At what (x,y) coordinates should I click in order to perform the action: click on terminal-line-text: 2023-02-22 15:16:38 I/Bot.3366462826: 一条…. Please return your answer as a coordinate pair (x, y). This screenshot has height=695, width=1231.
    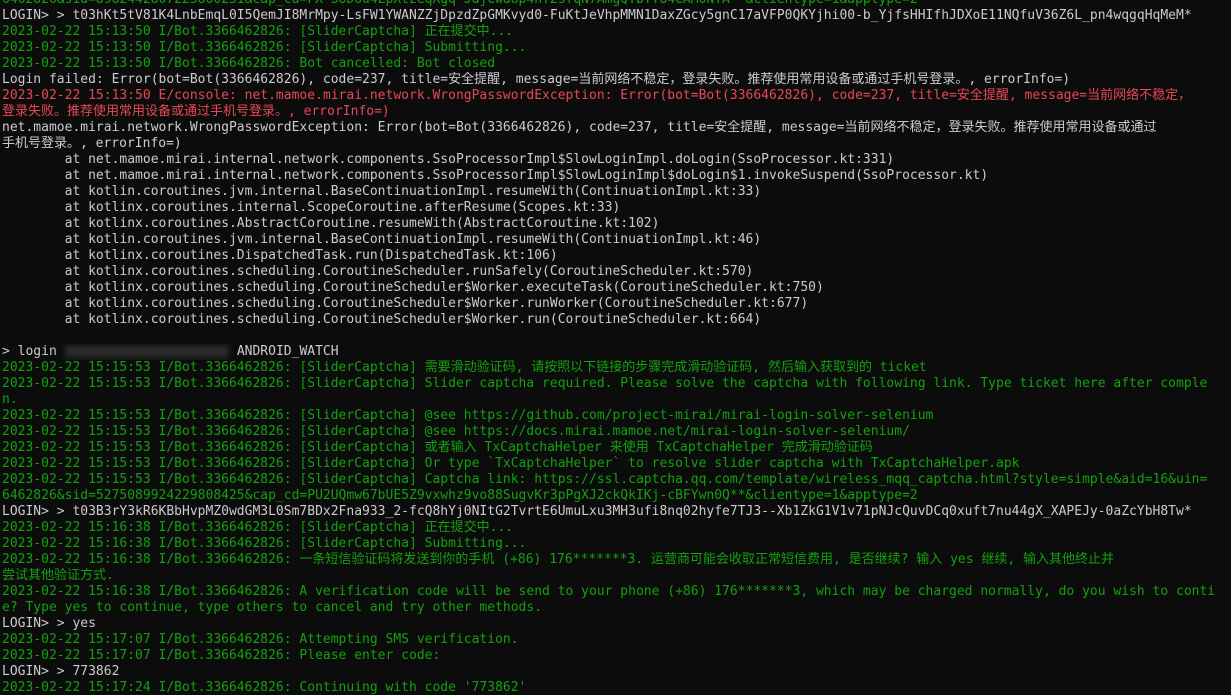
    Looking at the image, I should click on (558, 559).